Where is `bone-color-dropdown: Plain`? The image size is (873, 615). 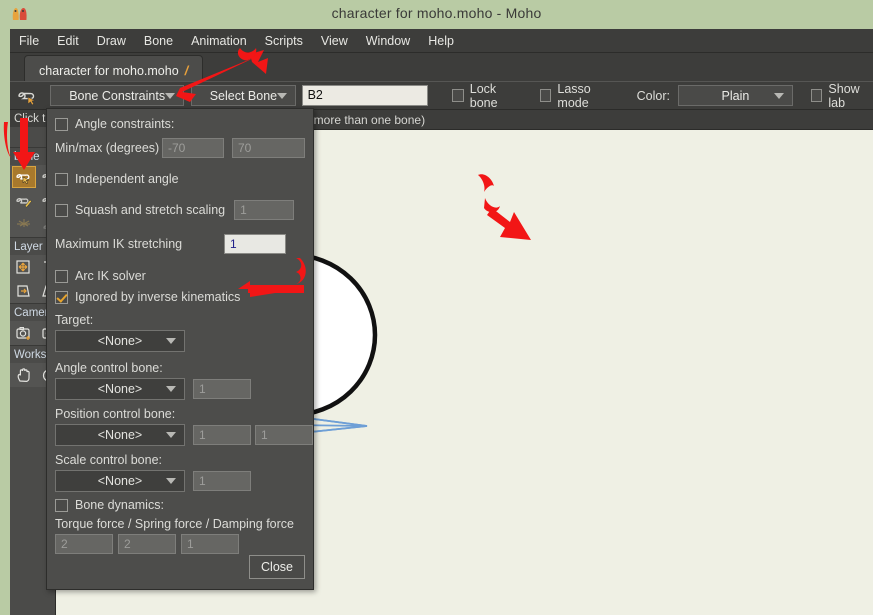
bone-color-dropdown: Plain is located at coordinates (735, 95).